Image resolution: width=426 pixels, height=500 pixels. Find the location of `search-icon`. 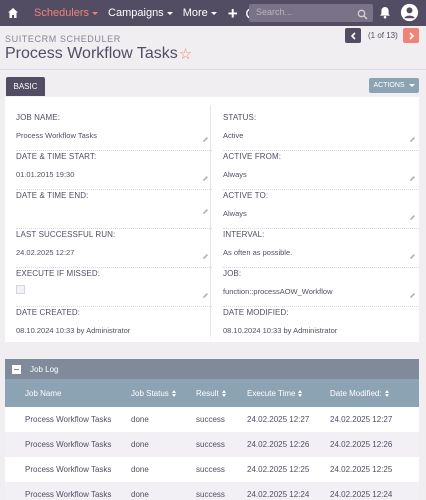

search-icon is located at coordinates (362, 16).